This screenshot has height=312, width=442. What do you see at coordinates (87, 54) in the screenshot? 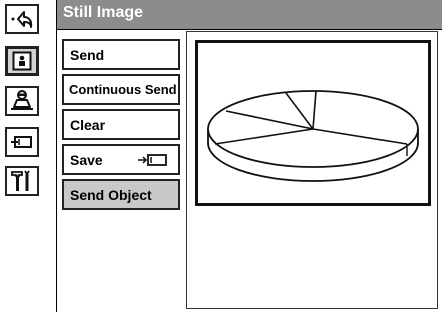
I see `send-label: Send` at bounding box center [87, 54].